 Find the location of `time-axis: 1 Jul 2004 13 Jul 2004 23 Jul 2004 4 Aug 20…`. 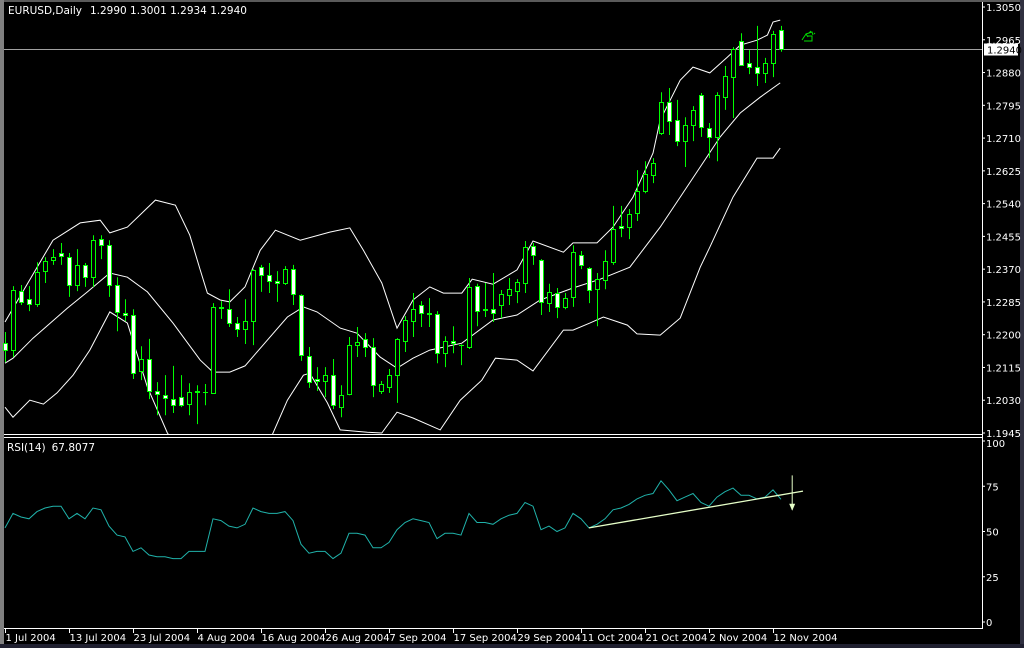

time-axis: 1 Jul 2004 13 Jul 2004 23 Jul 2004 4 Aug 20… is located at coordinates (421, 636).